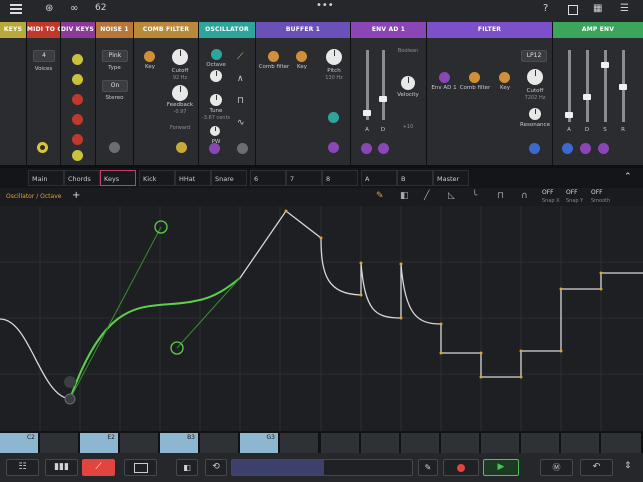  I want to click on midi-icon: ⊛, so click(49, 8).